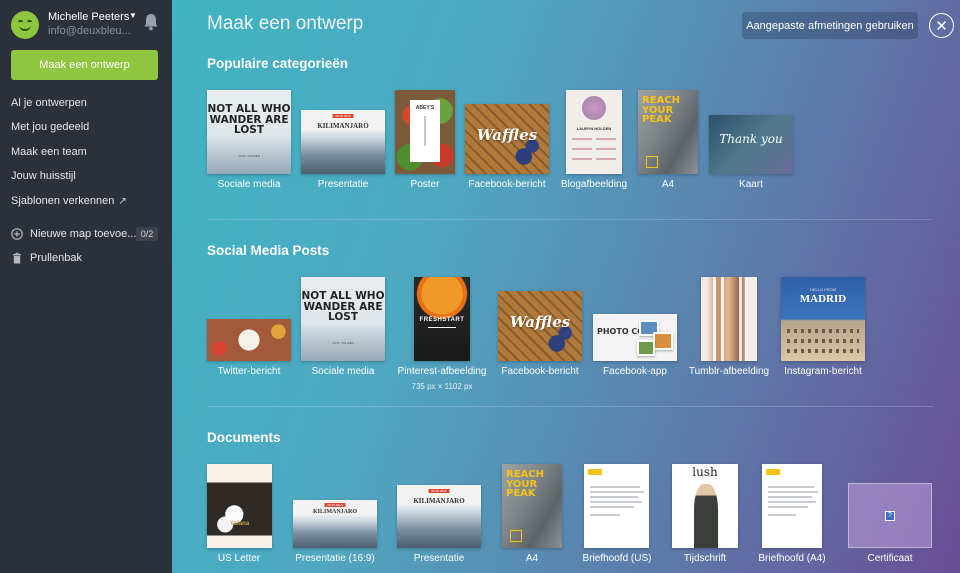 Image resolution: width=960 pixels, height=573 pixels. I want to click on thumbnail: PHOTO COMP, so click(635, 337).